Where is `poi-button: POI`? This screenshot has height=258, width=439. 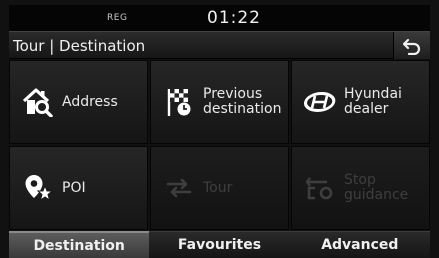
poi-button: POI is located at coordinates (78, 188).